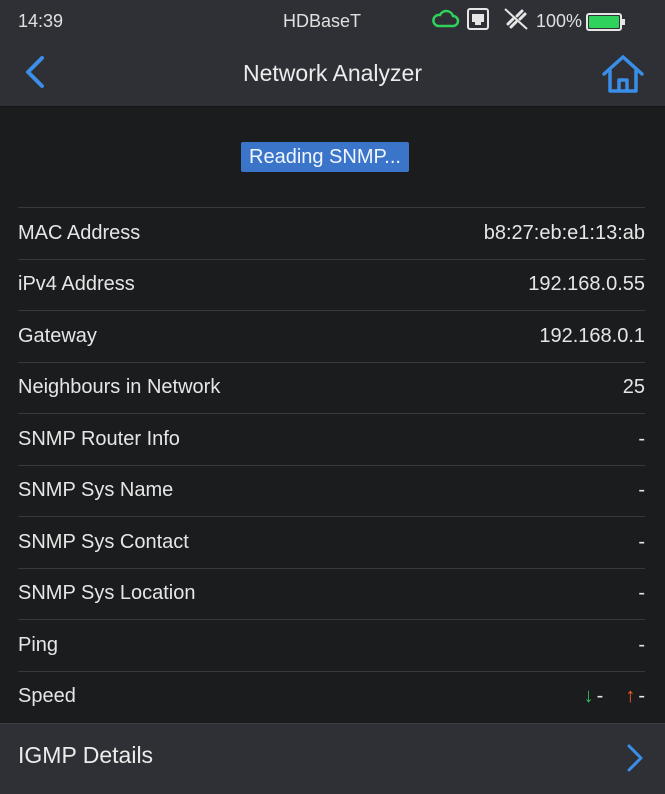 The height and width of the screenshot is (794, 665). I want to click on status-bar: 14:39 HDBaseT 100%, so click(332, 20).